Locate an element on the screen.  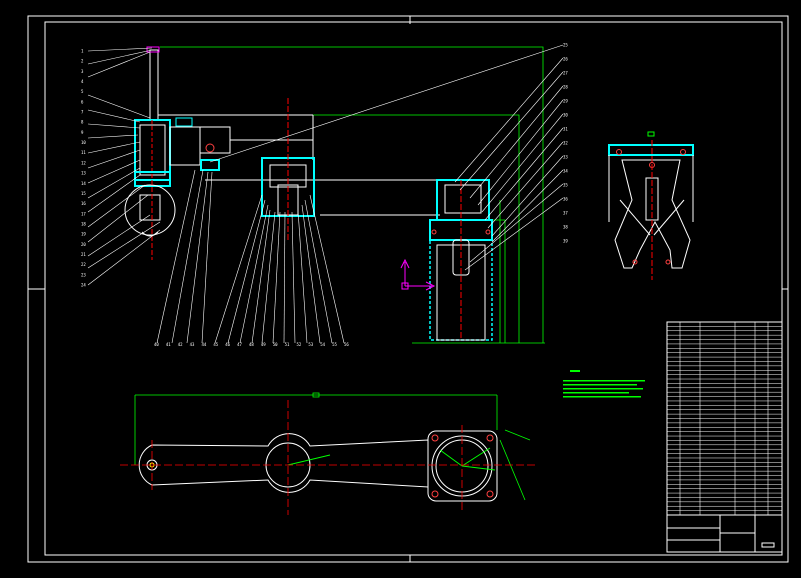
balloon-label: 30 is located at coordinates (565, 115).